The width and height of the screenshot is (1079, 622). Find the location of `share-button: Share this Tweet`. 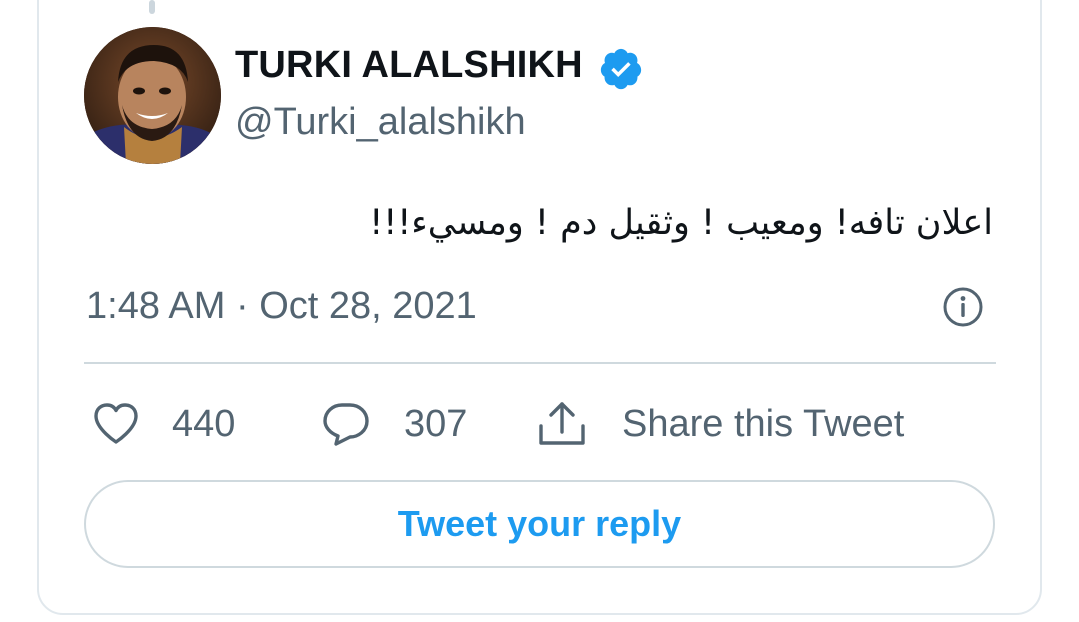

share-button: Share this Tweet is located at coordinates (720, 424).